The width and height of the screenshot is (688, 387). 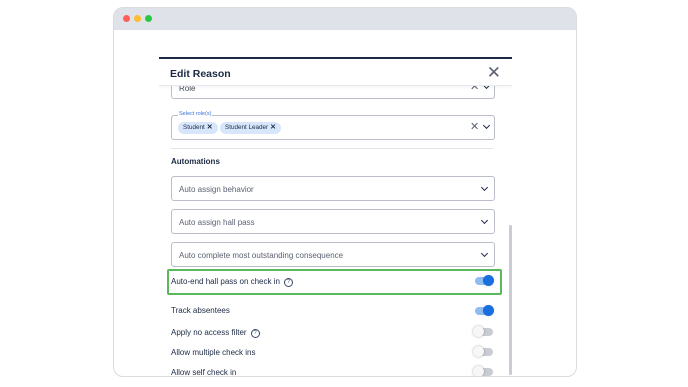 I want to click on role-chip: Student Leader ✕, so click(x=250, y=128).